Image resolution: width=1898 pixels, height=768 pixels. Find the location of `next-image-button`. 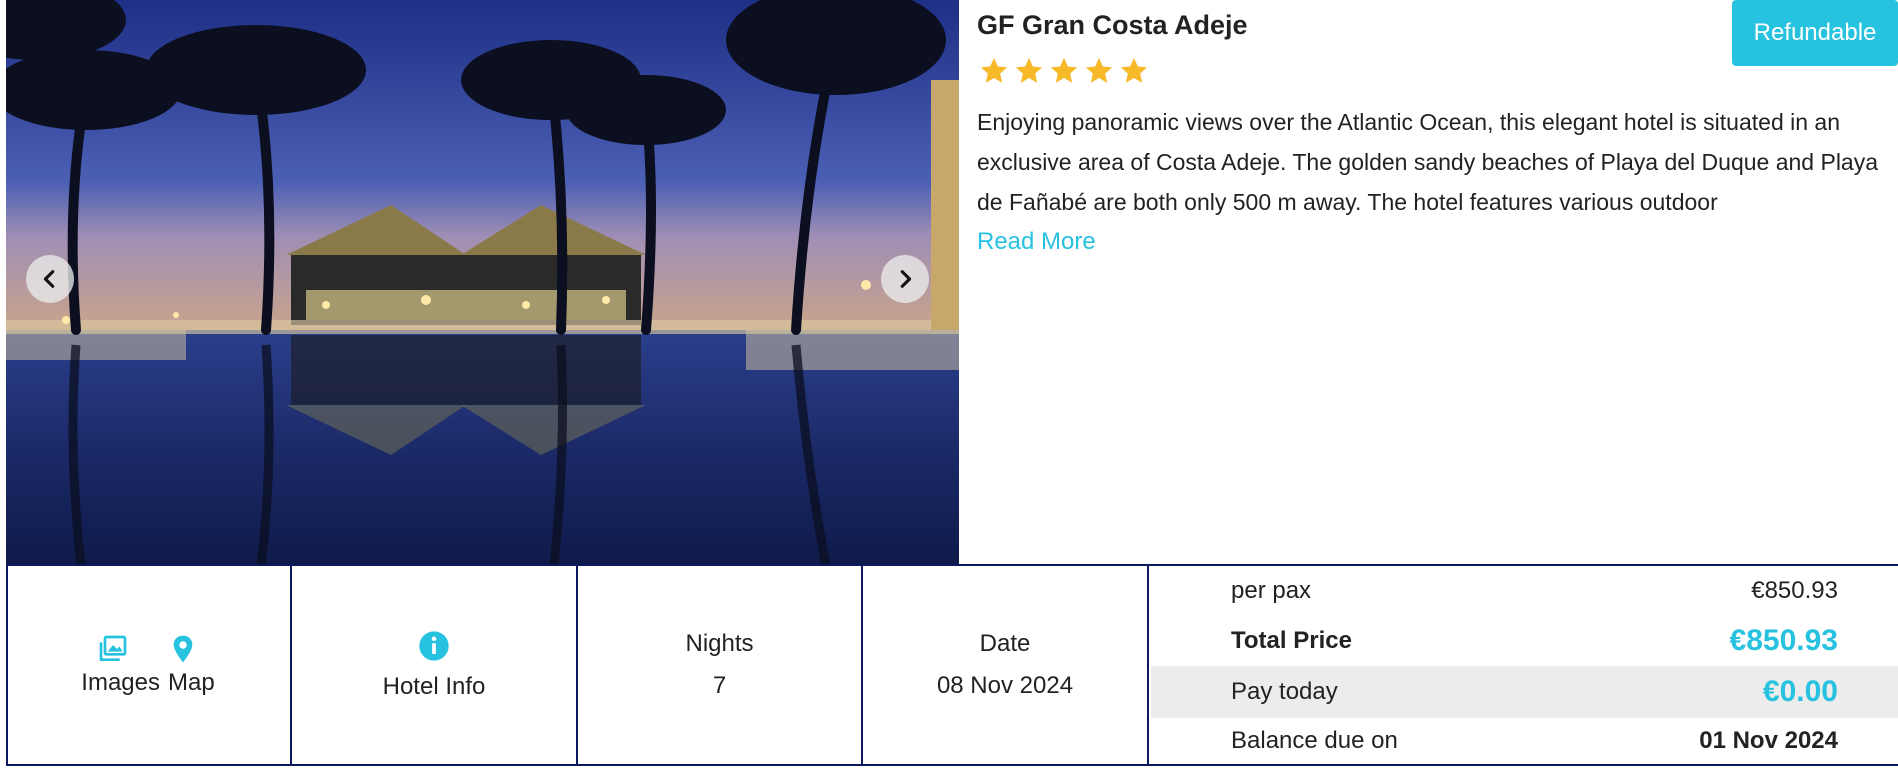

next-image-button is located at coordinates (905, 279).